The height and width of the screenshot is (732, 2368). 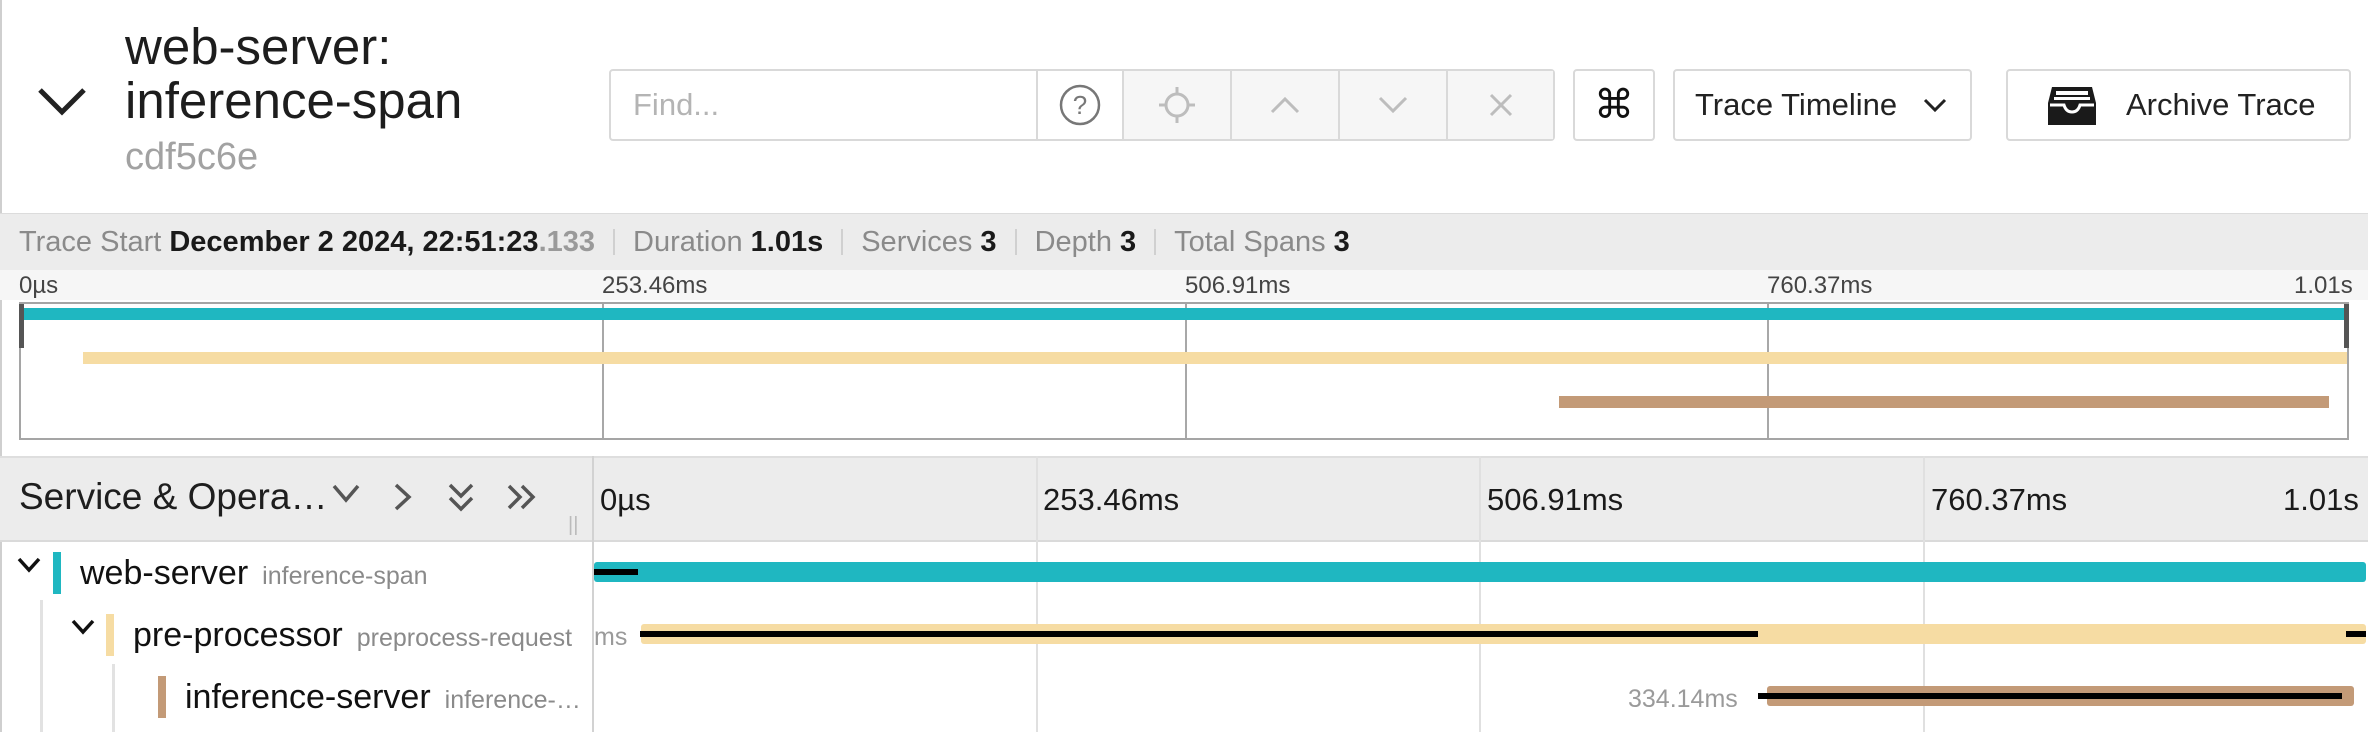 I want to click on timeline-tick: 1.01s, so click(x=2321, y=499).